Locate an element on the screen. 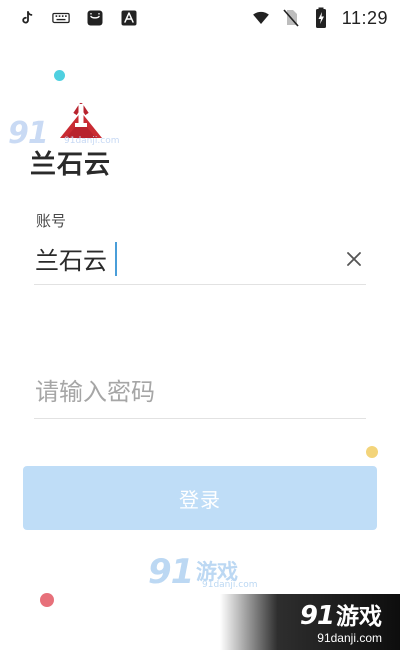 This screenshot has height=650, width=400. decorative-dot-teal is located at coordinates (59, 75).